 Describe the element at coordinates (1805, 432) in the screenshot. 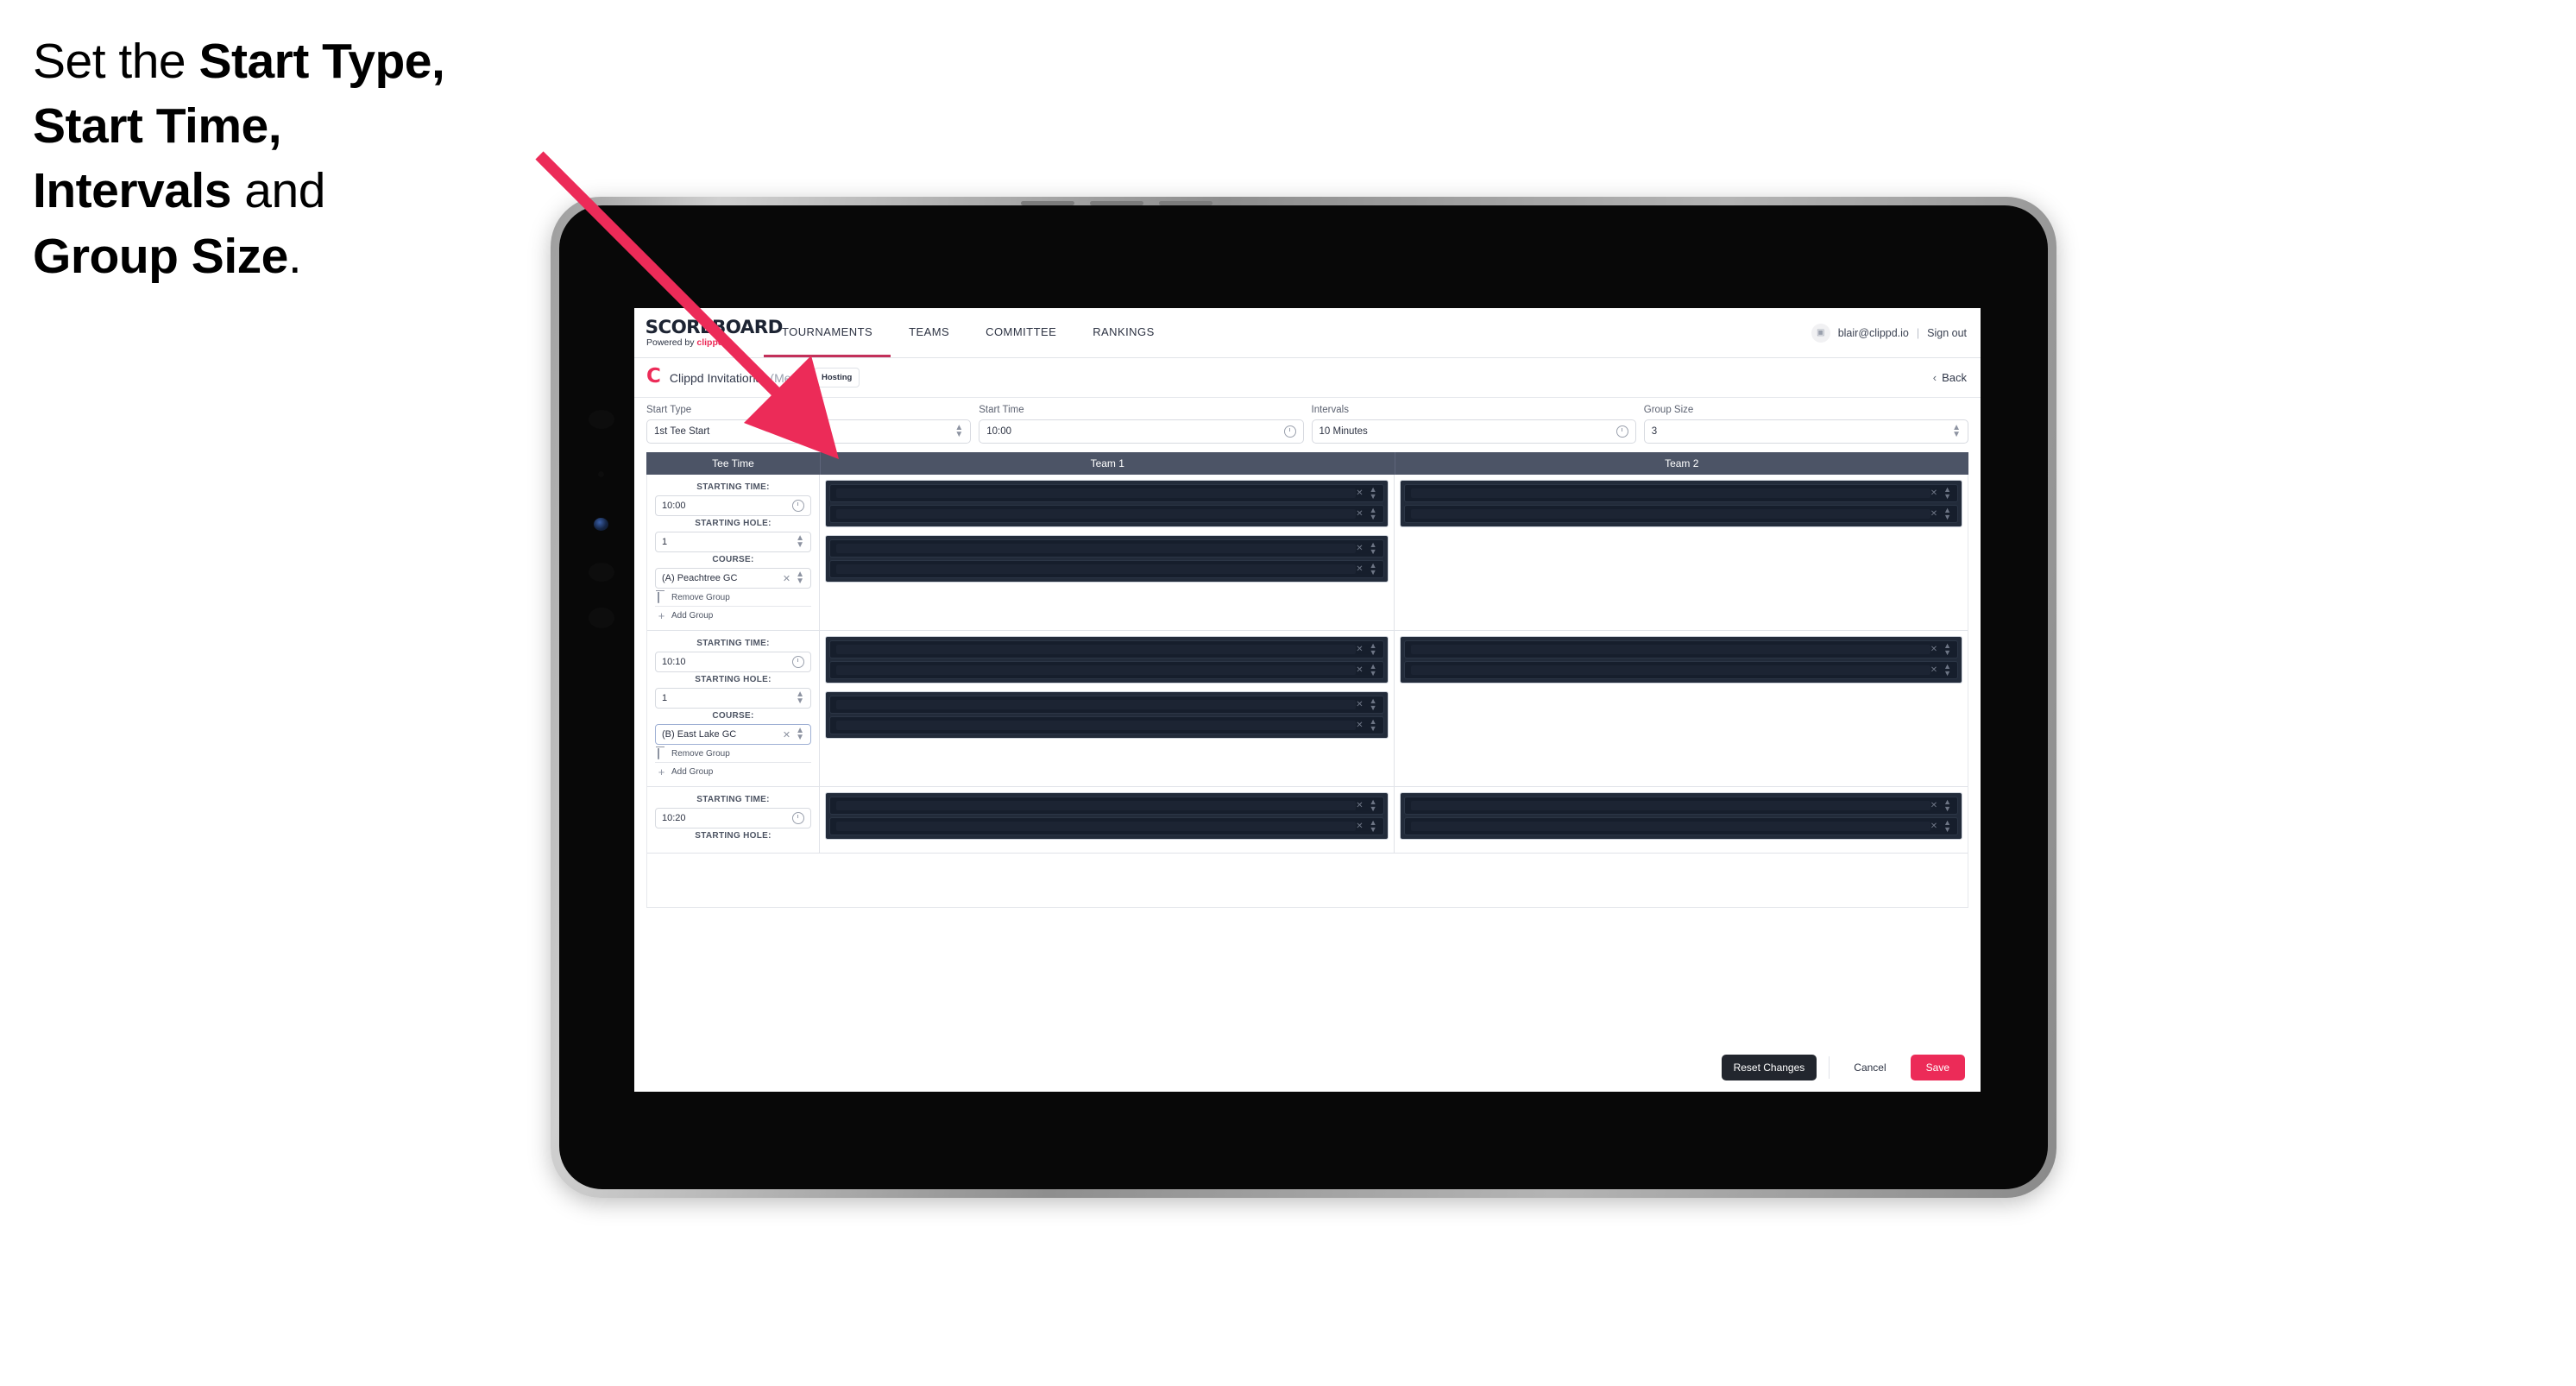

I see `group-size-stepper: 3 ▲ ▼` at that location.